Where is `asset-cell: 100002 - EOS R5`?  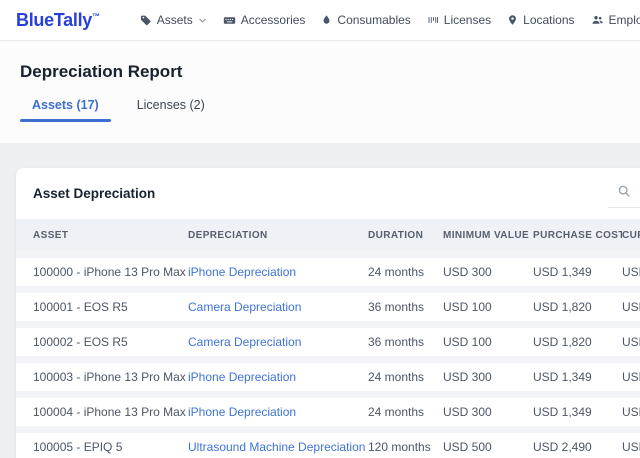
asset-cell: 100002 - EOS R5 is located at coordinates (80, 342).